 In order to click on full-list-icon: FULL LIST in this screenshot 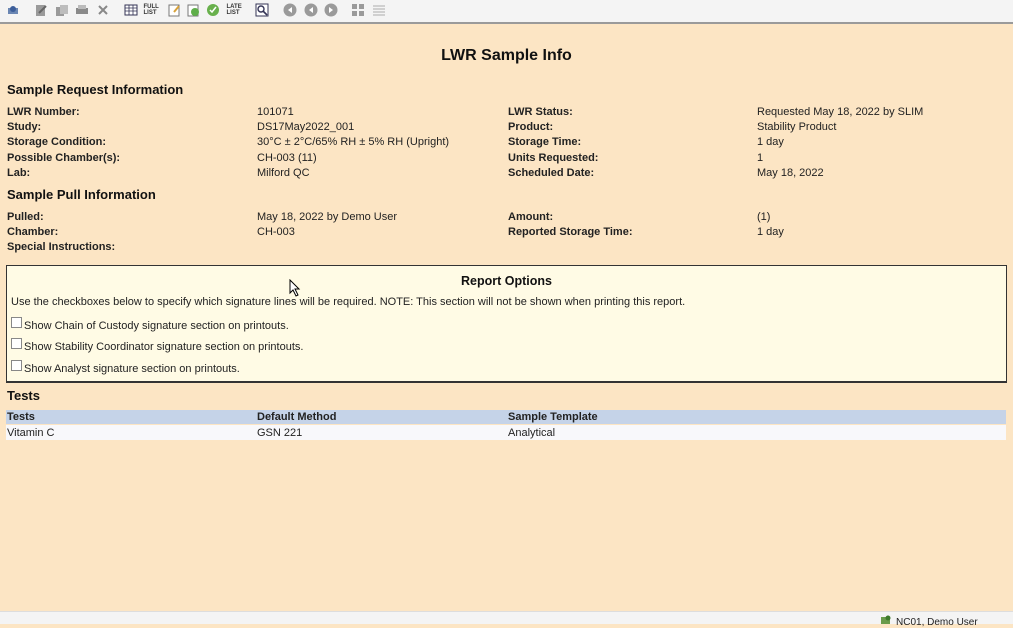, I will do `click(151, 9)`.